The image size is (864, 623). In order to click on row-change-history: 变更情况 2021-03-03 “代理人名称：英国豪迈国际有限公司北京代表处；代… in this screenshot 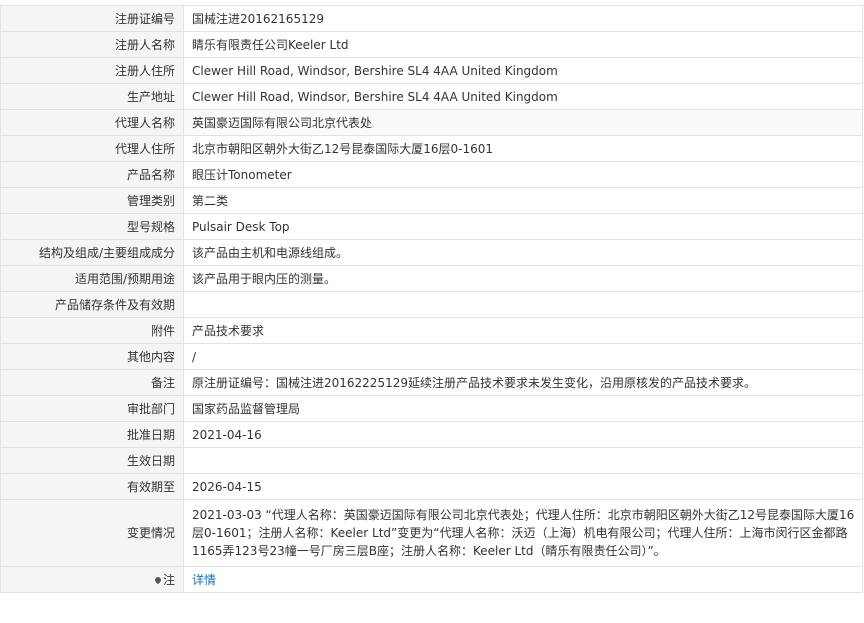, I will do `click(431, 533)`.